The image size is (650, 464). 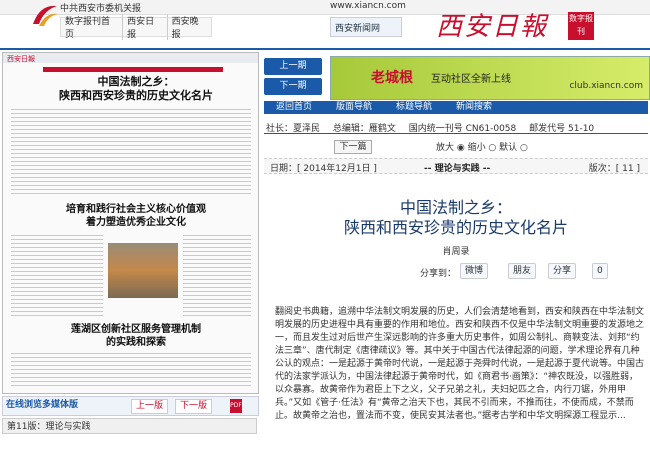 I want to click on paper-headline-1: 中国法制之乡： 陕西和西安珍贵的历史文化名片, so click(x=136, y=89).